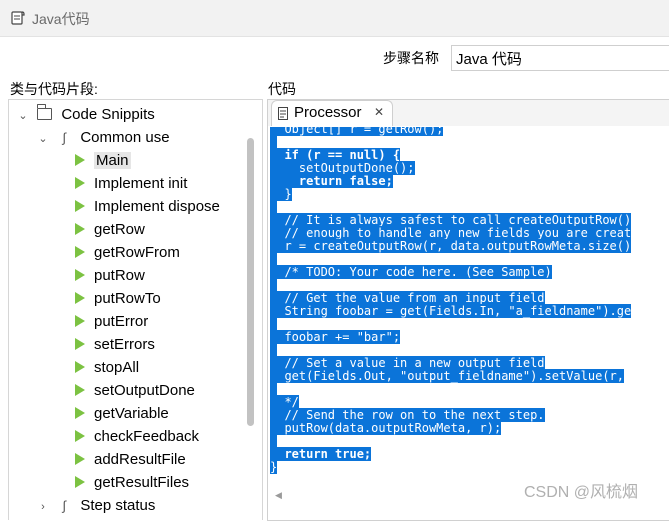 The width and height of the screenshot is (669, 521). Describe the element at coordinates (43, 507) in the screenshot. I see `chevron-right-icon: ›` at that location.